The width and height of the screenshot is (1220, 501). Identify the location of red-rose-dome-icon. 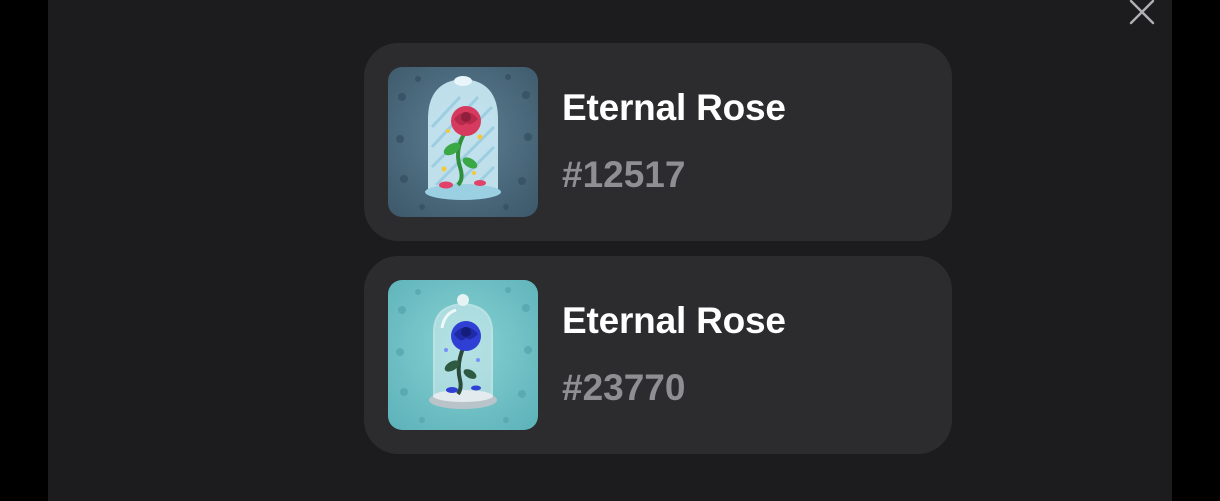
(463, 142).